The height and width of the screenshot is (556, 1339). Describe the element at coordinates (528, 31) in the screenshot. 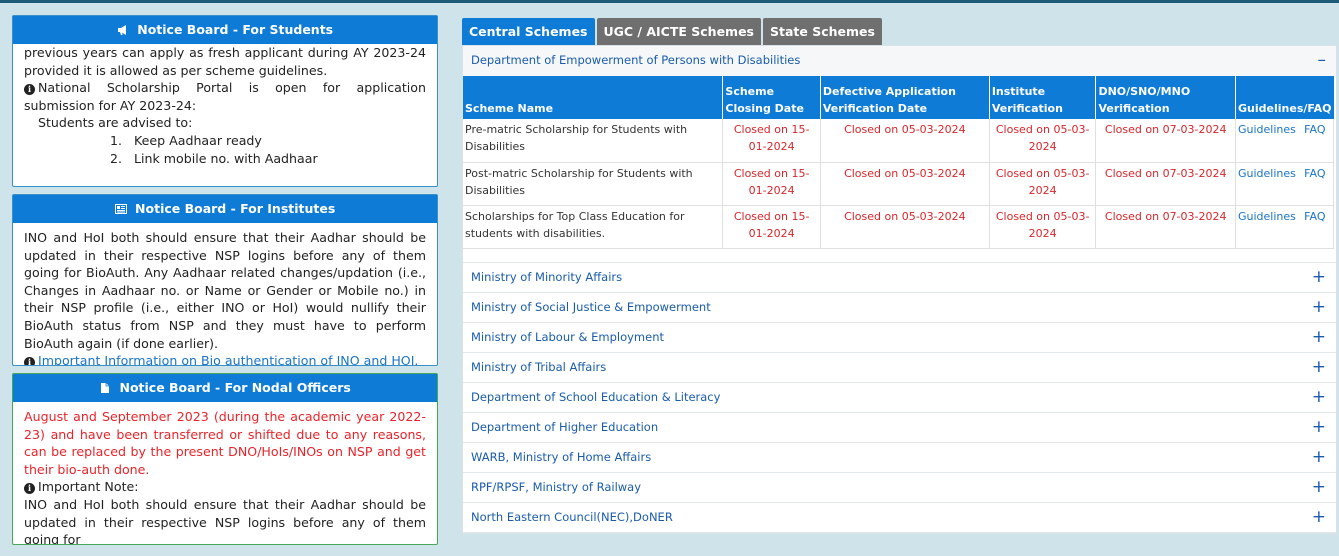

I see `tab-central-schemes: Central Schemes` at that location.